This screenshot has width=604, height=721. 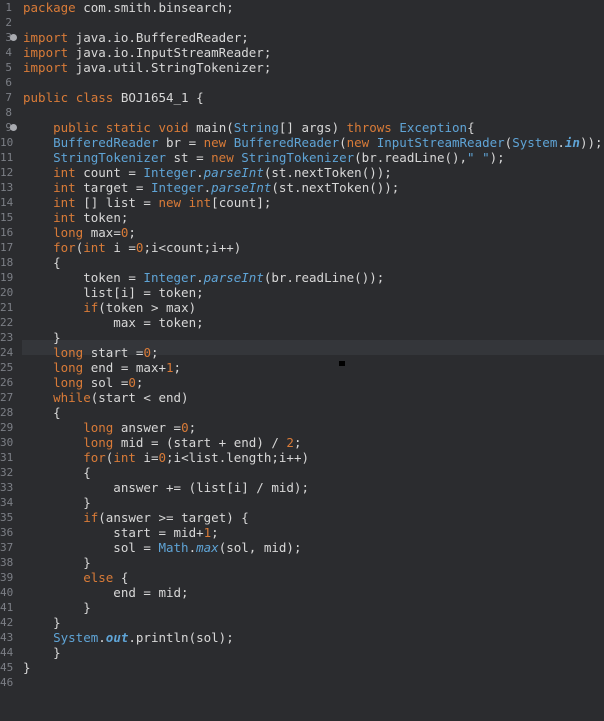 I want to click on code-line: 28 {, so click(x=302, y=412).